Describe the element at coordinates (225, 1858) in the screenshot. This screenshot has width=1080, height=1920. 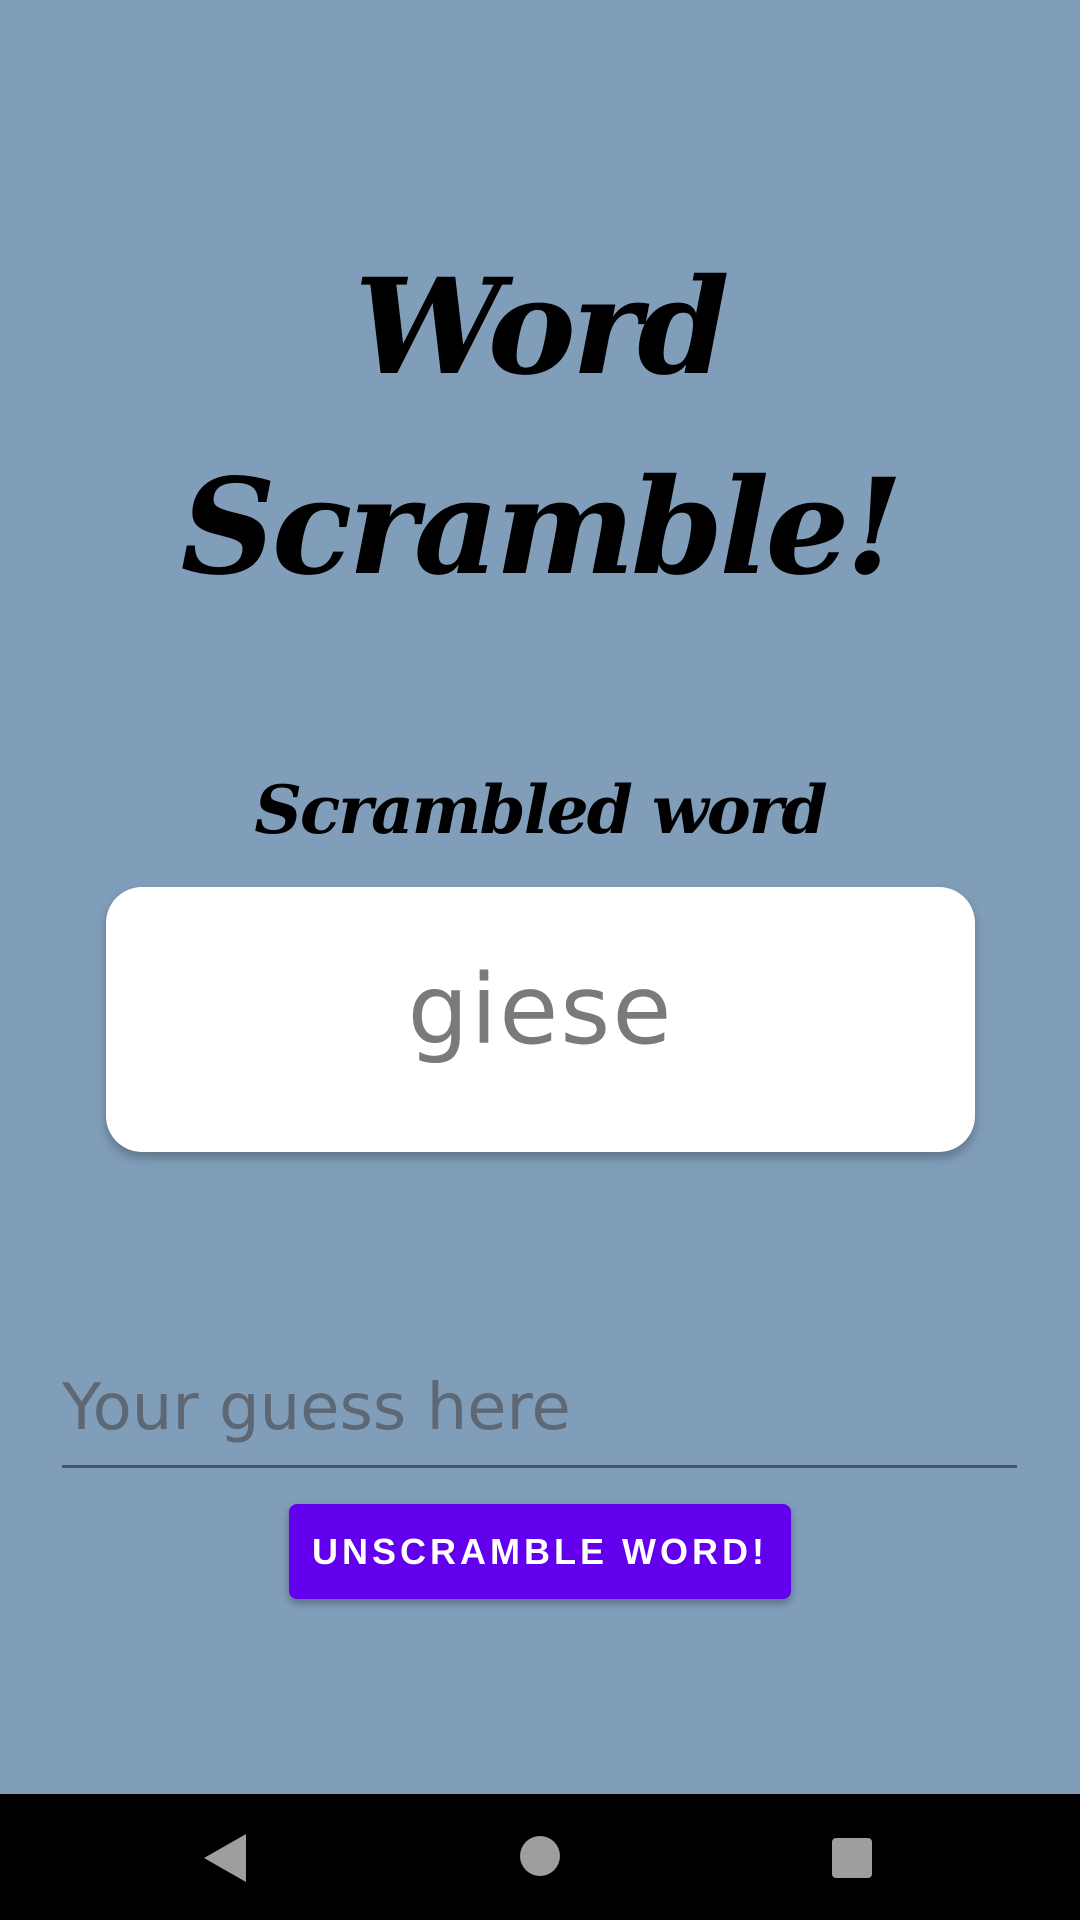
I see `back-triangle-icon` at that location.